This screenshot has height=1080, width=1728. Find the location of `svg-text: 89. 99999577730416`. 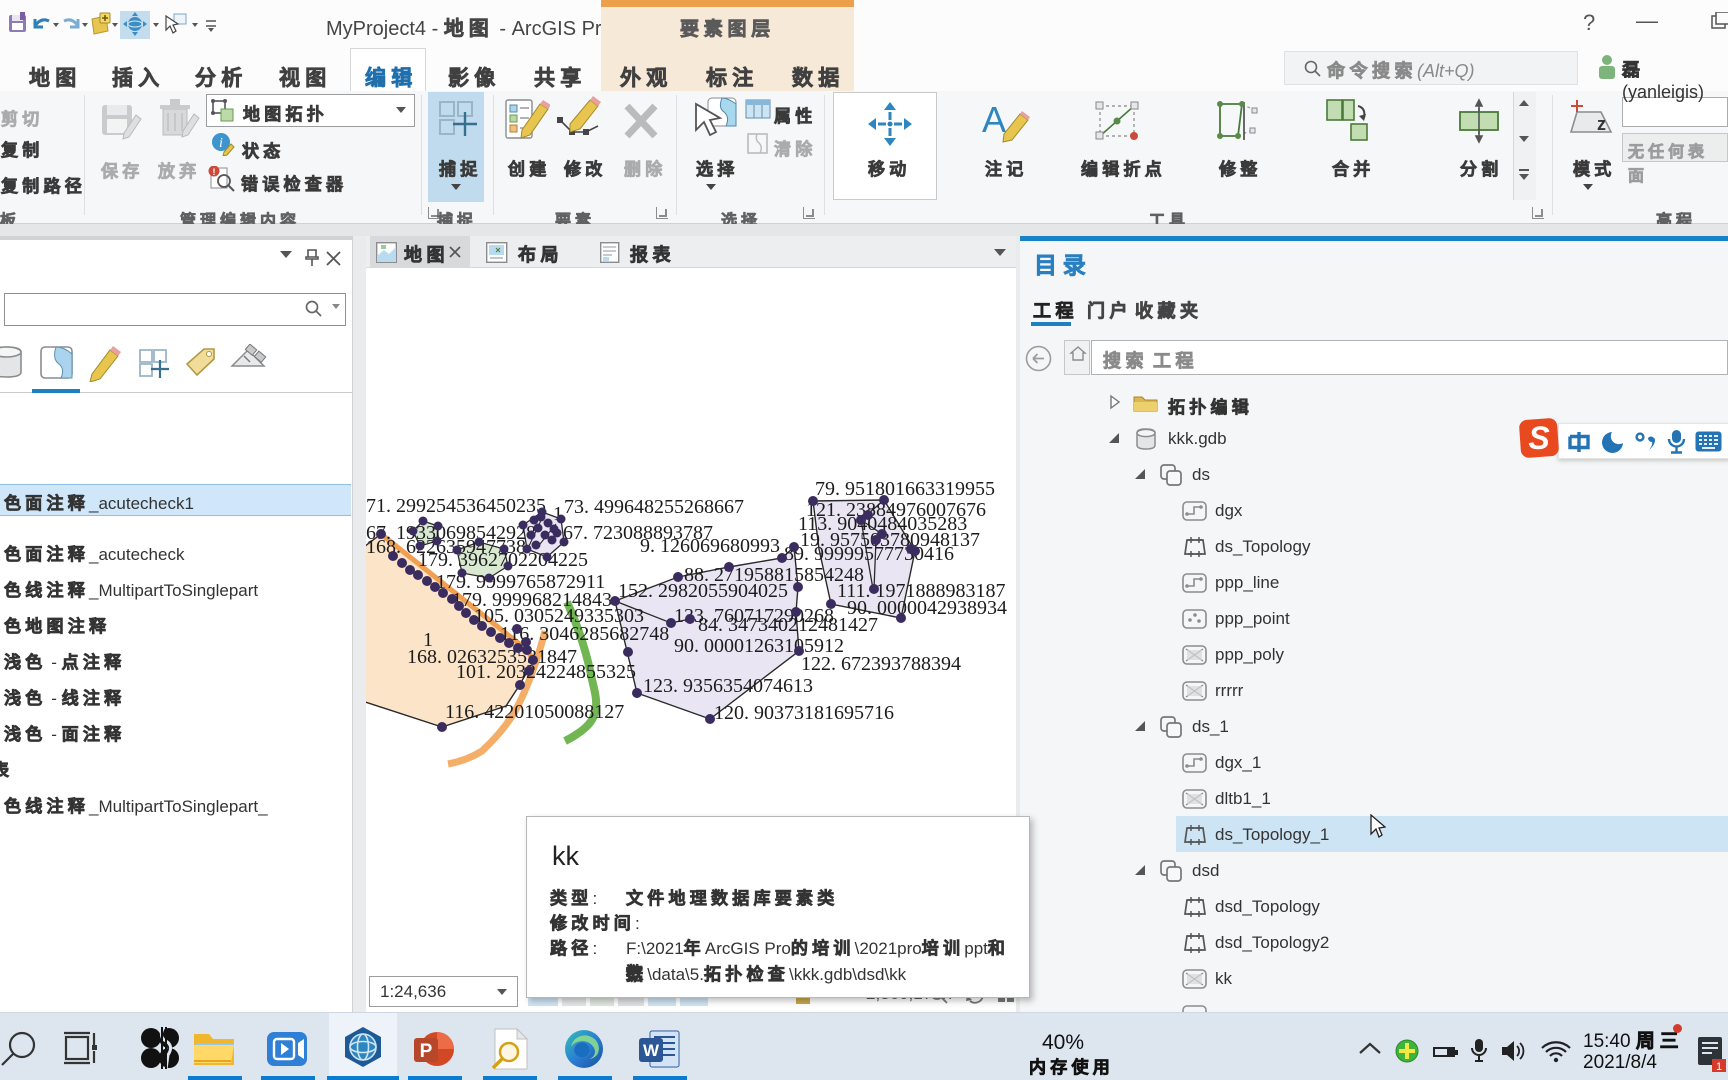

svg-text: 89. 99999577730416 is located at coordinates (869, 554).